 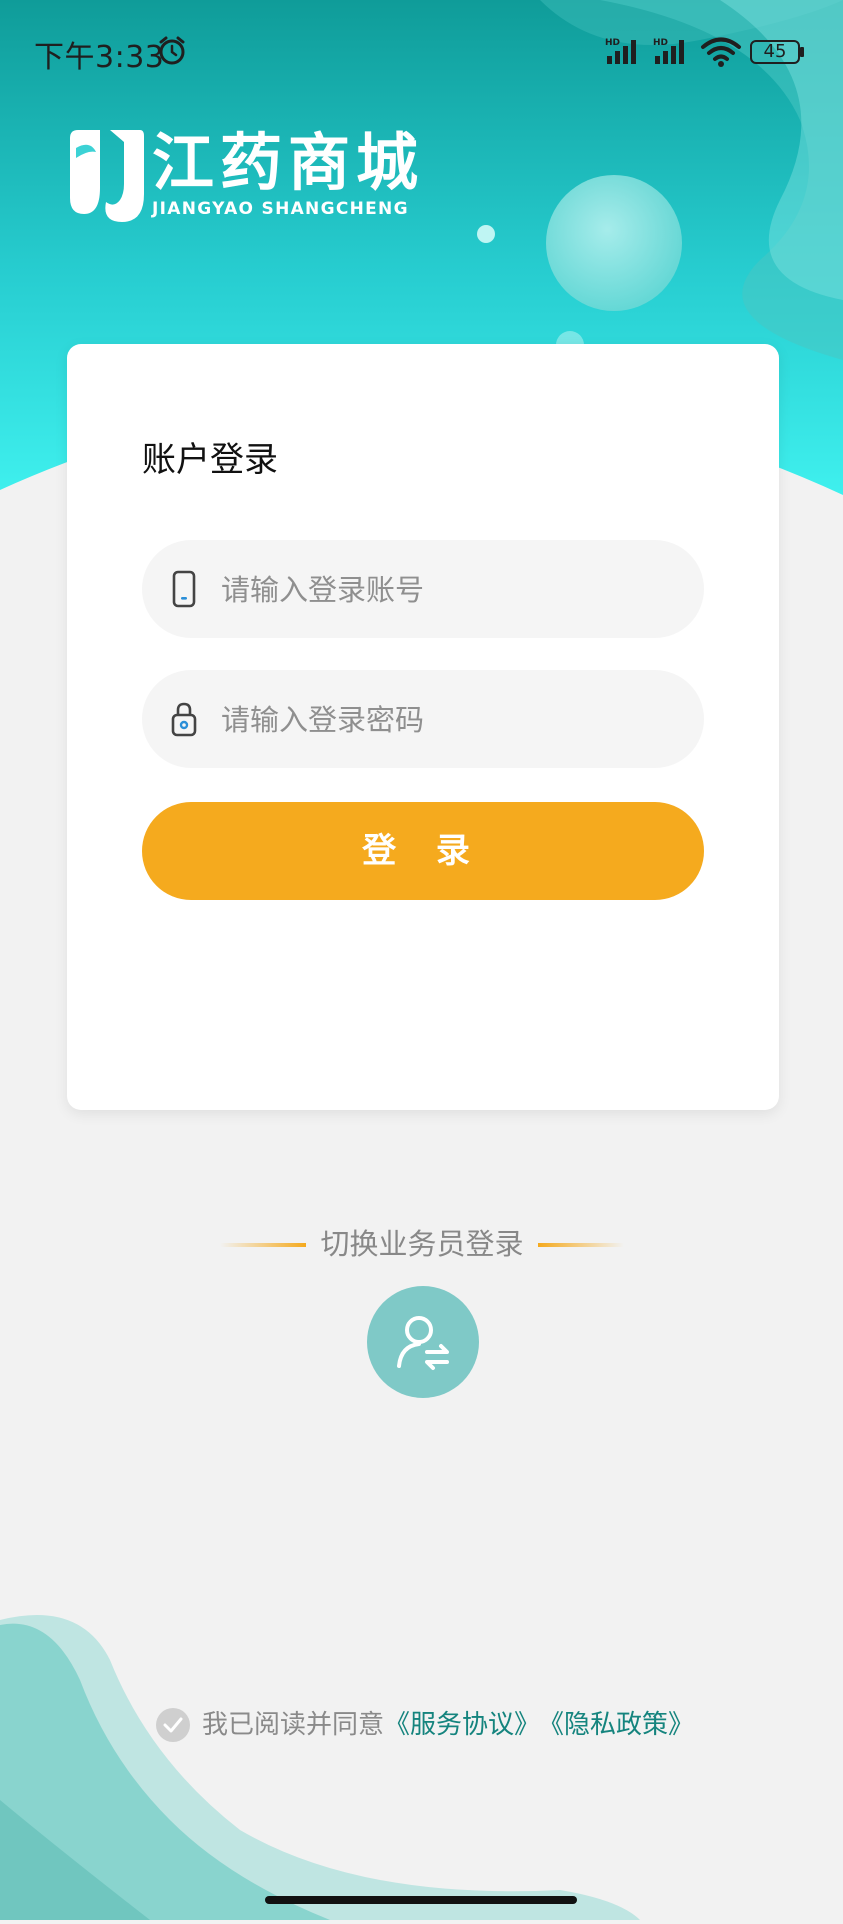 I want to click on agreement-text: 我已阅读并同意, so click(x=293, y=1725).